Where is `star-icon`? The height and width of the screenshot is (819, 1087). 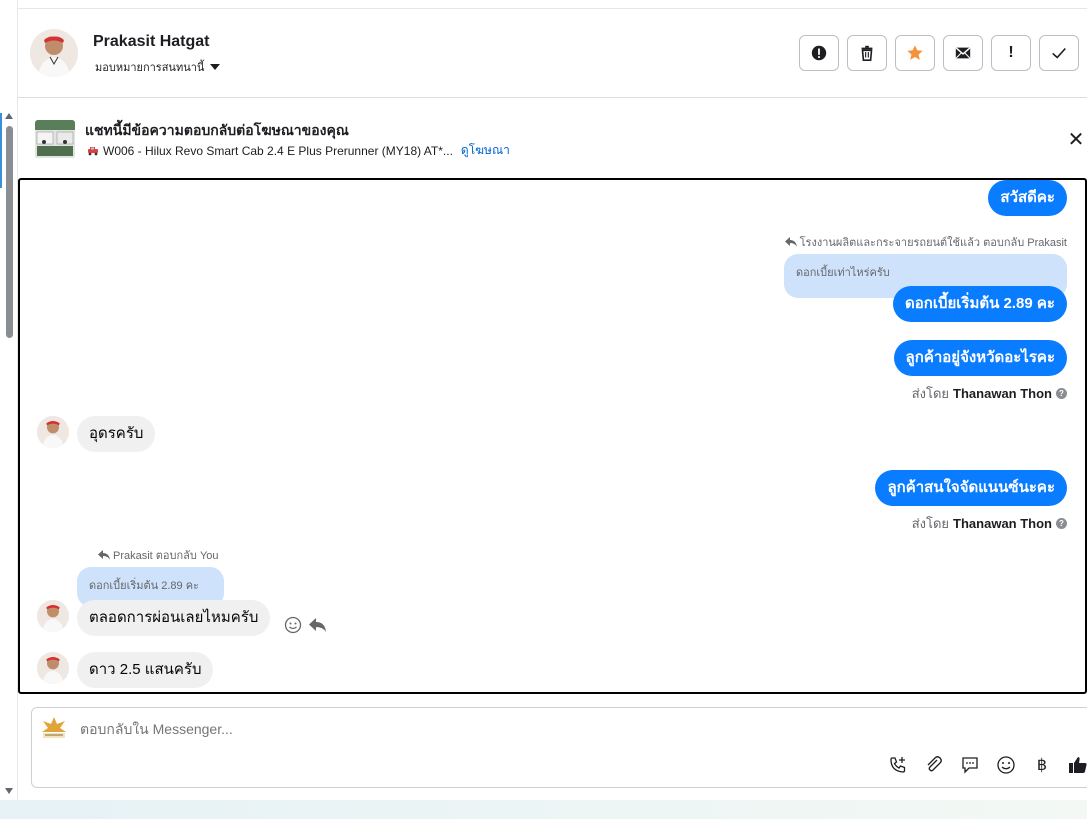 star-icon is located at coordinates (915, 52).